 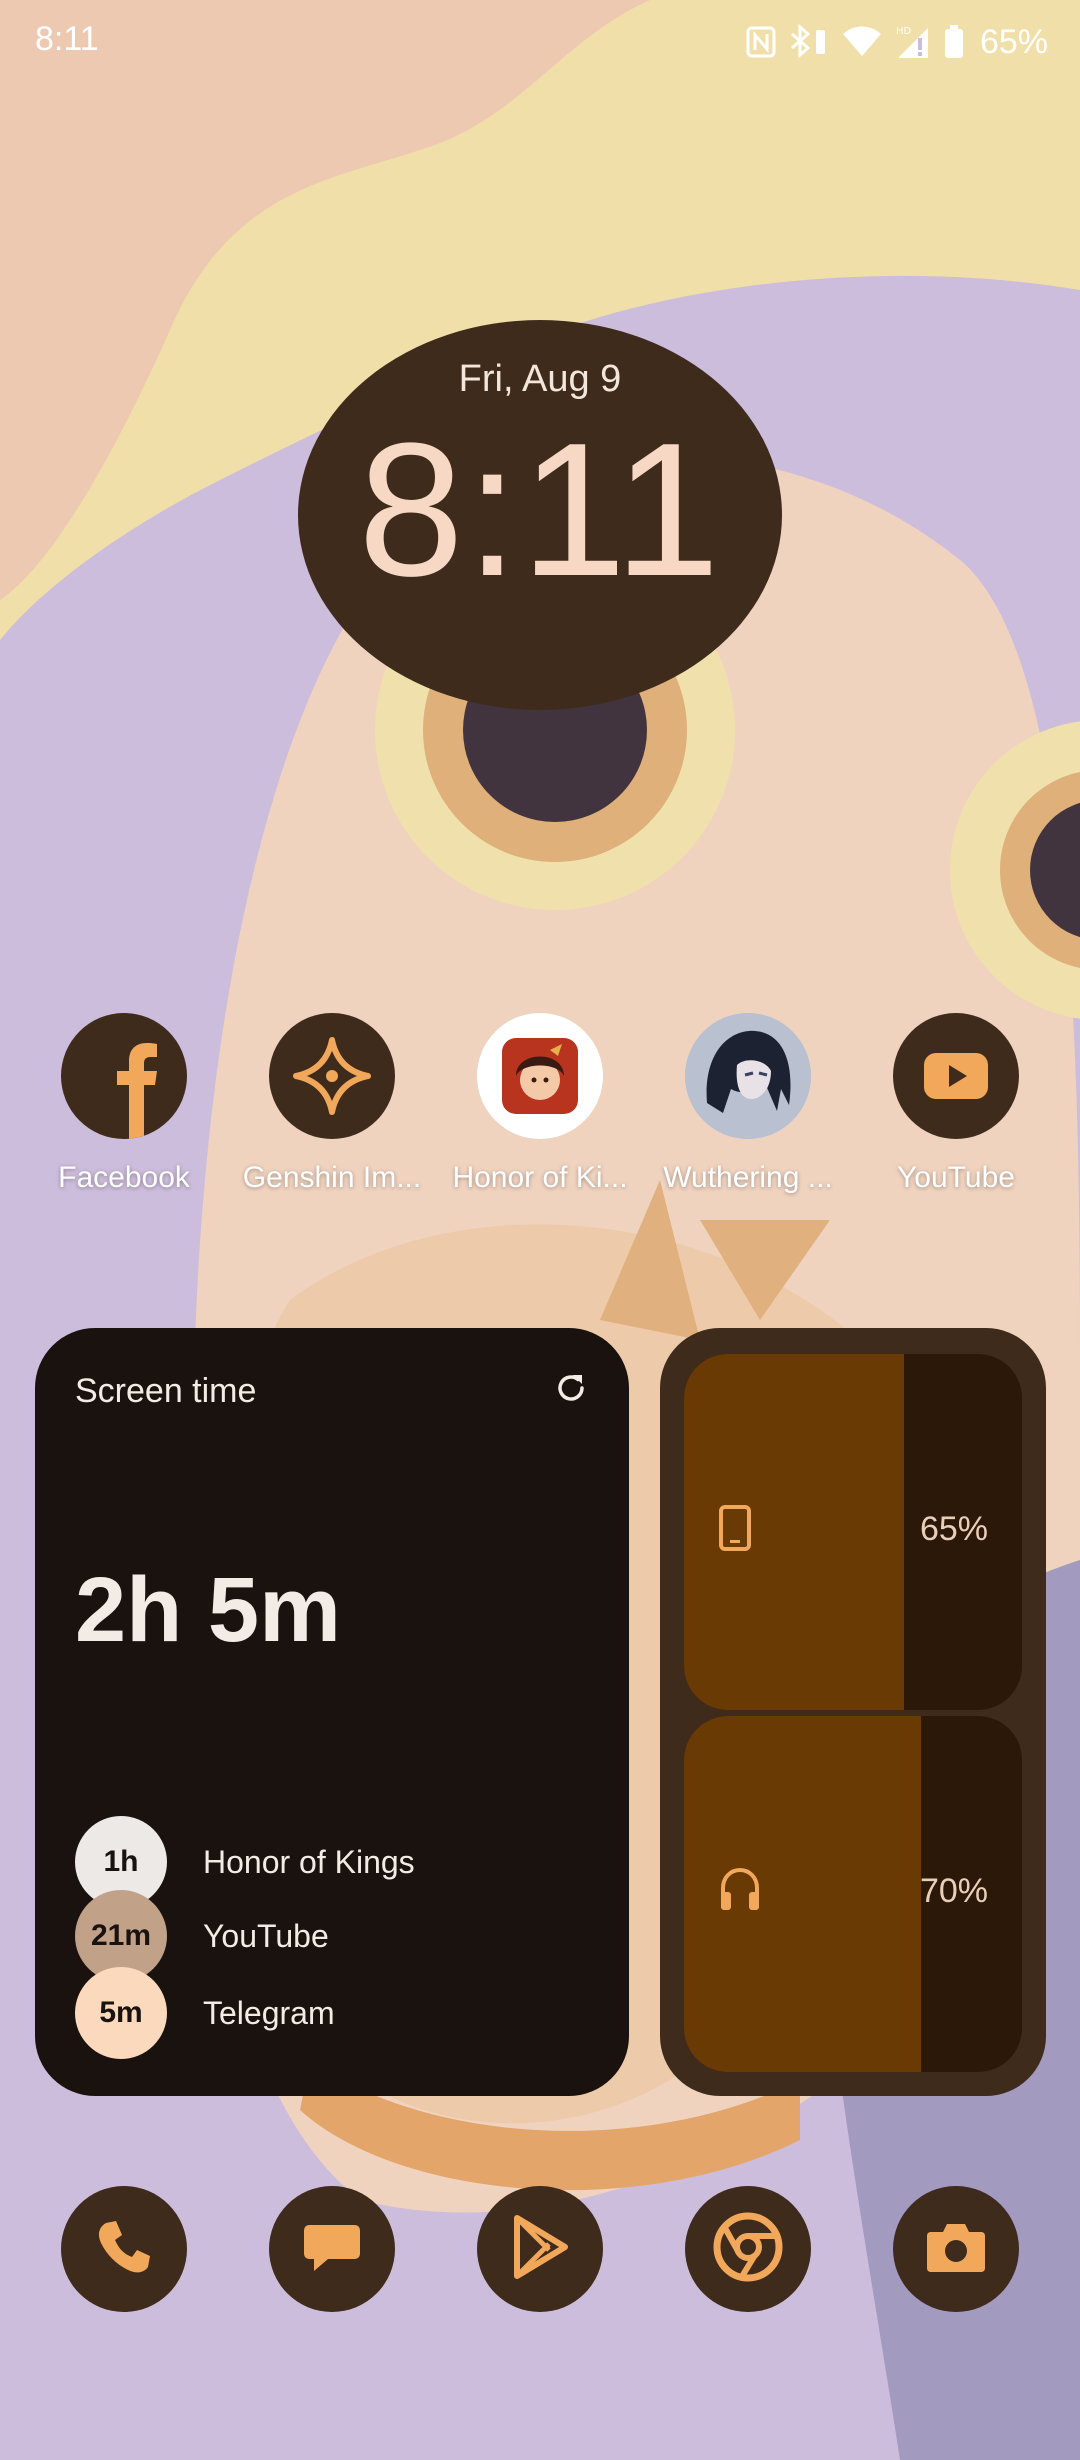 I want to click on app-label: Facebook, so click(x=124, y=1177).